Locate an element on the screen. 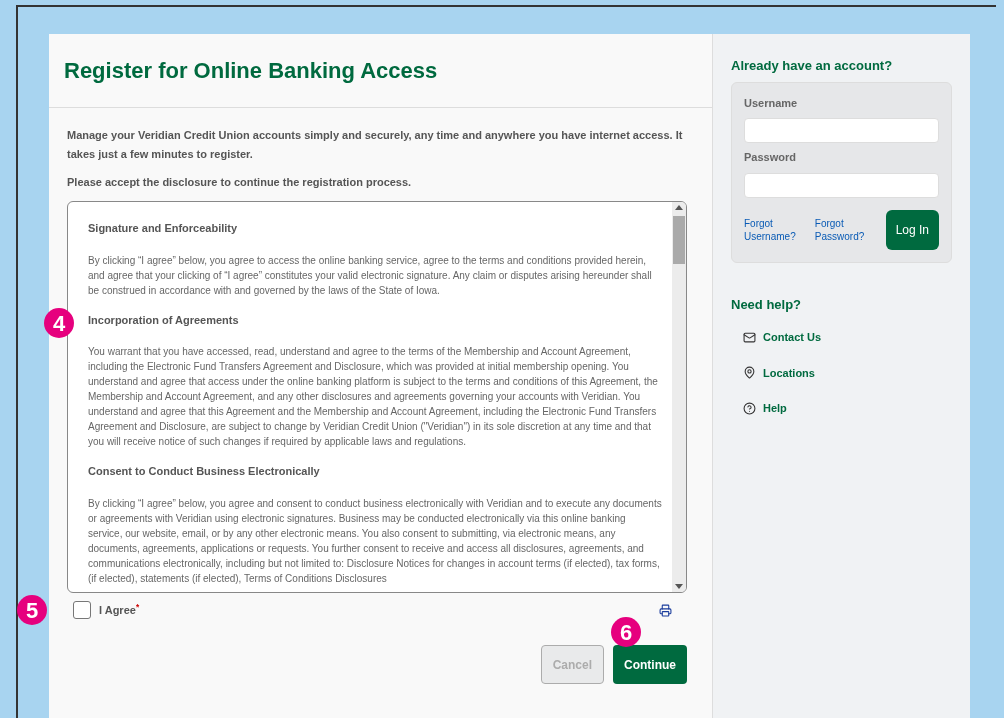 The height and width of the screenshot is (718, 1004). username-label: Username is located at coordinates (771, 103).